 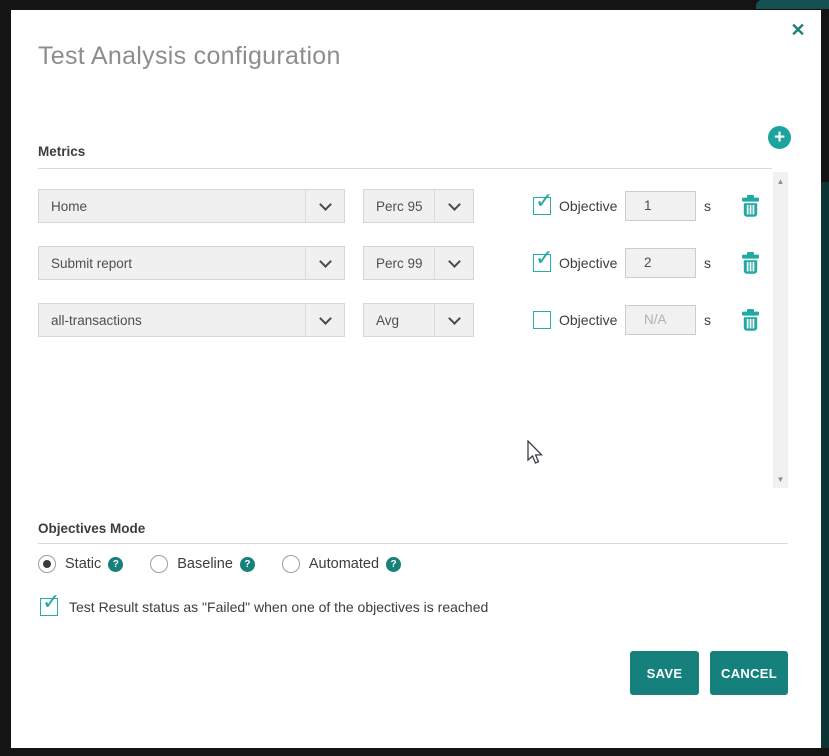 I want to click on objectives-mode-options: Static ? Baseline ? Automated ?, so click(x=233, y=564).